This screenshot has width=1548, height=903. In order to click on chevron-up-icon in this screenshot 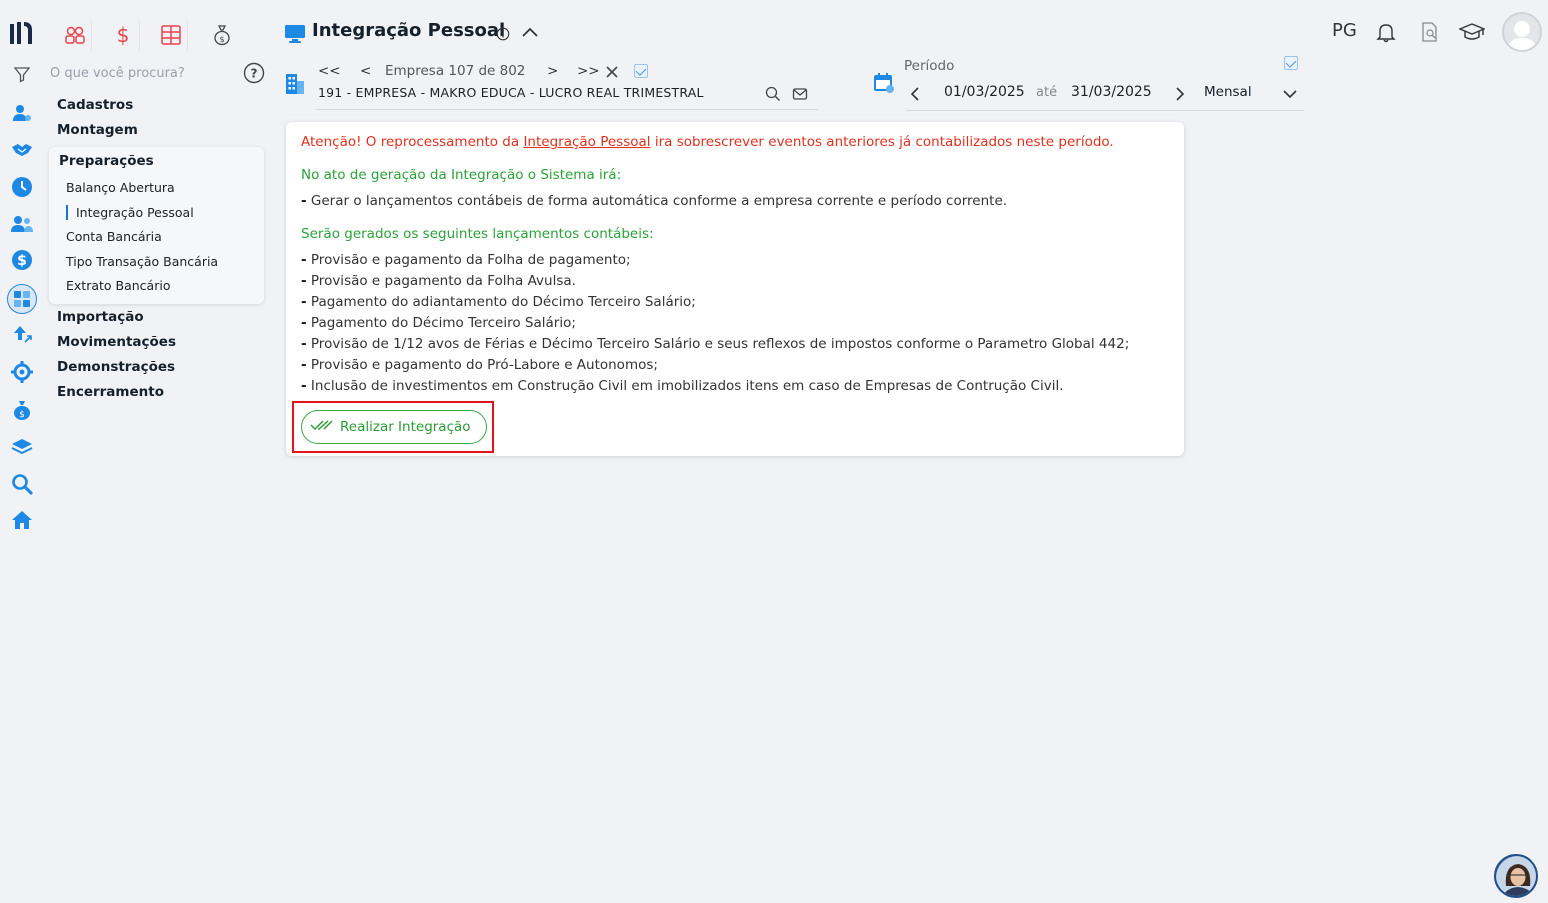, I will do `click(530, 34)`.